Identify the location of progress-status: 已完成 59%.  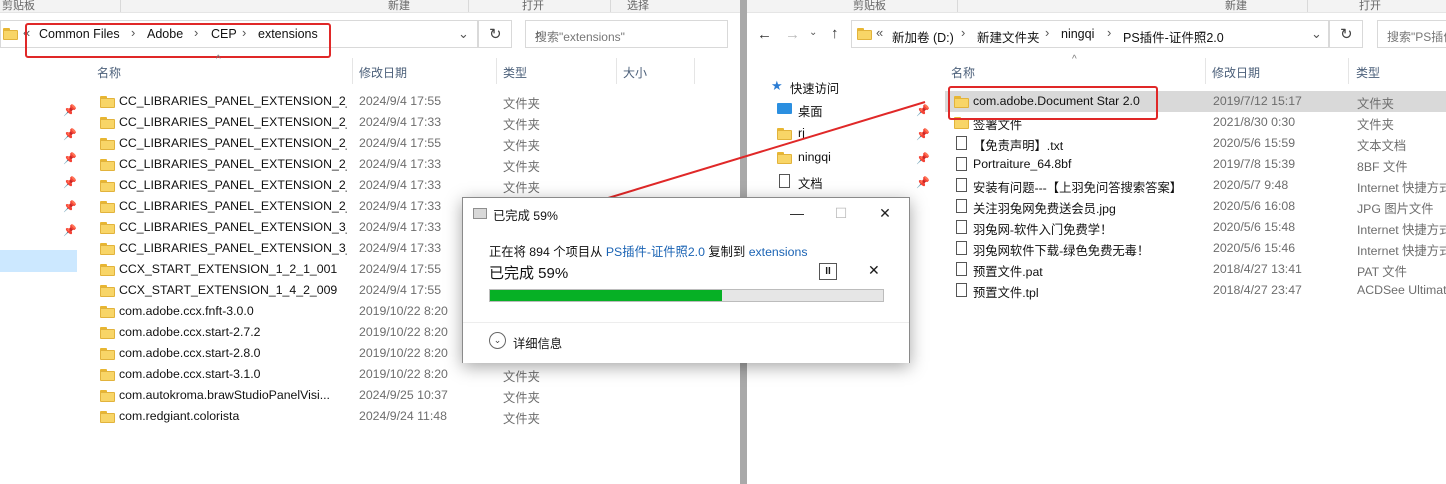
(529, 273).